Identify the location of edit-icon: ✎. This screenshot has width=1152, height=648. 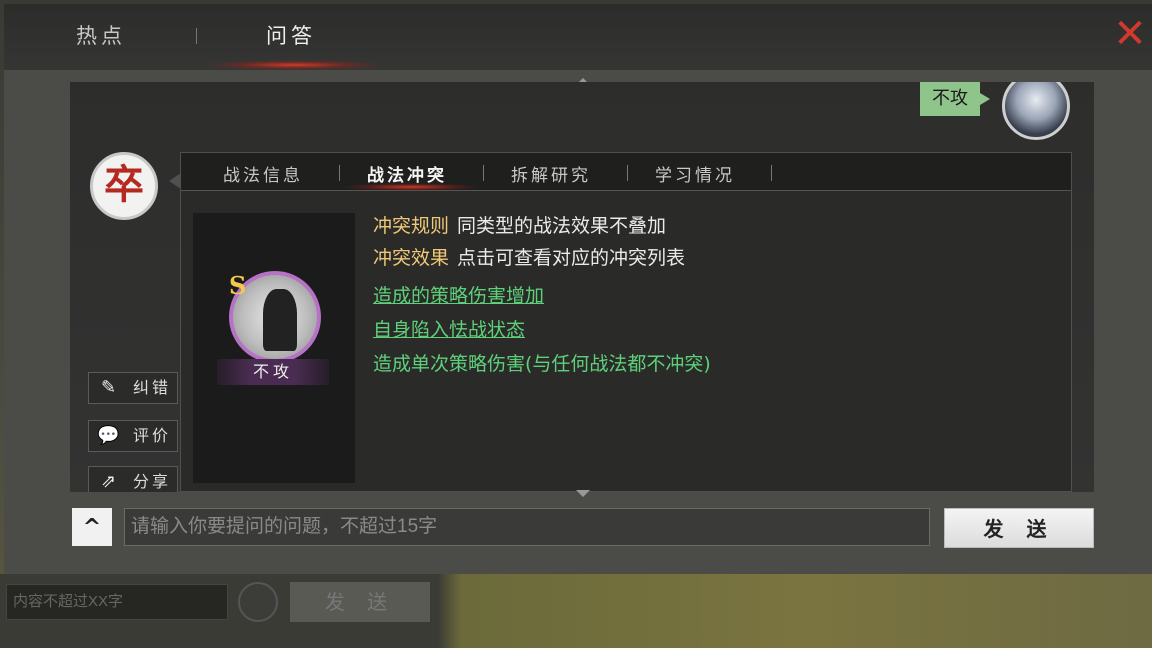
(110, 387).